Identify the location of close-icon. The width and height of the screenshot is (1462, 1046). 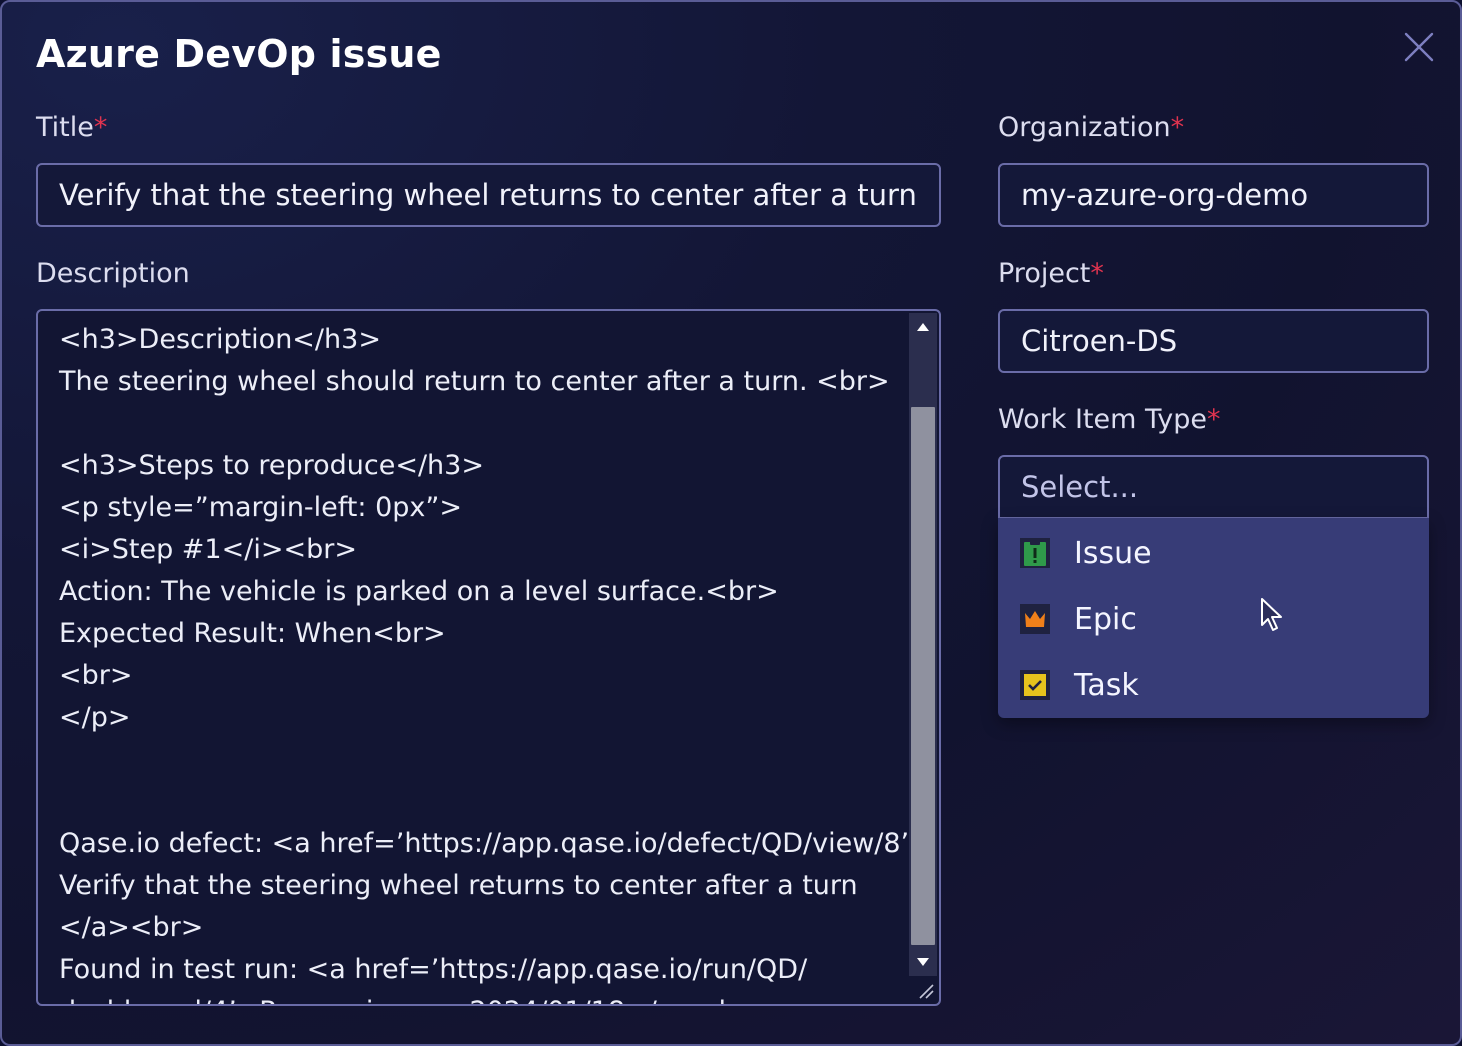
(1419, 47).